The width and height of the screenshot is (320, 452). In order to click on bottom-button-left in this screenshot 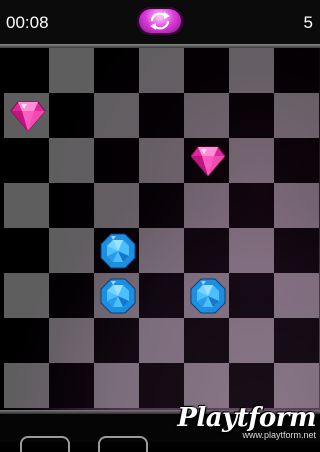, I will do `click(45, 444)`.